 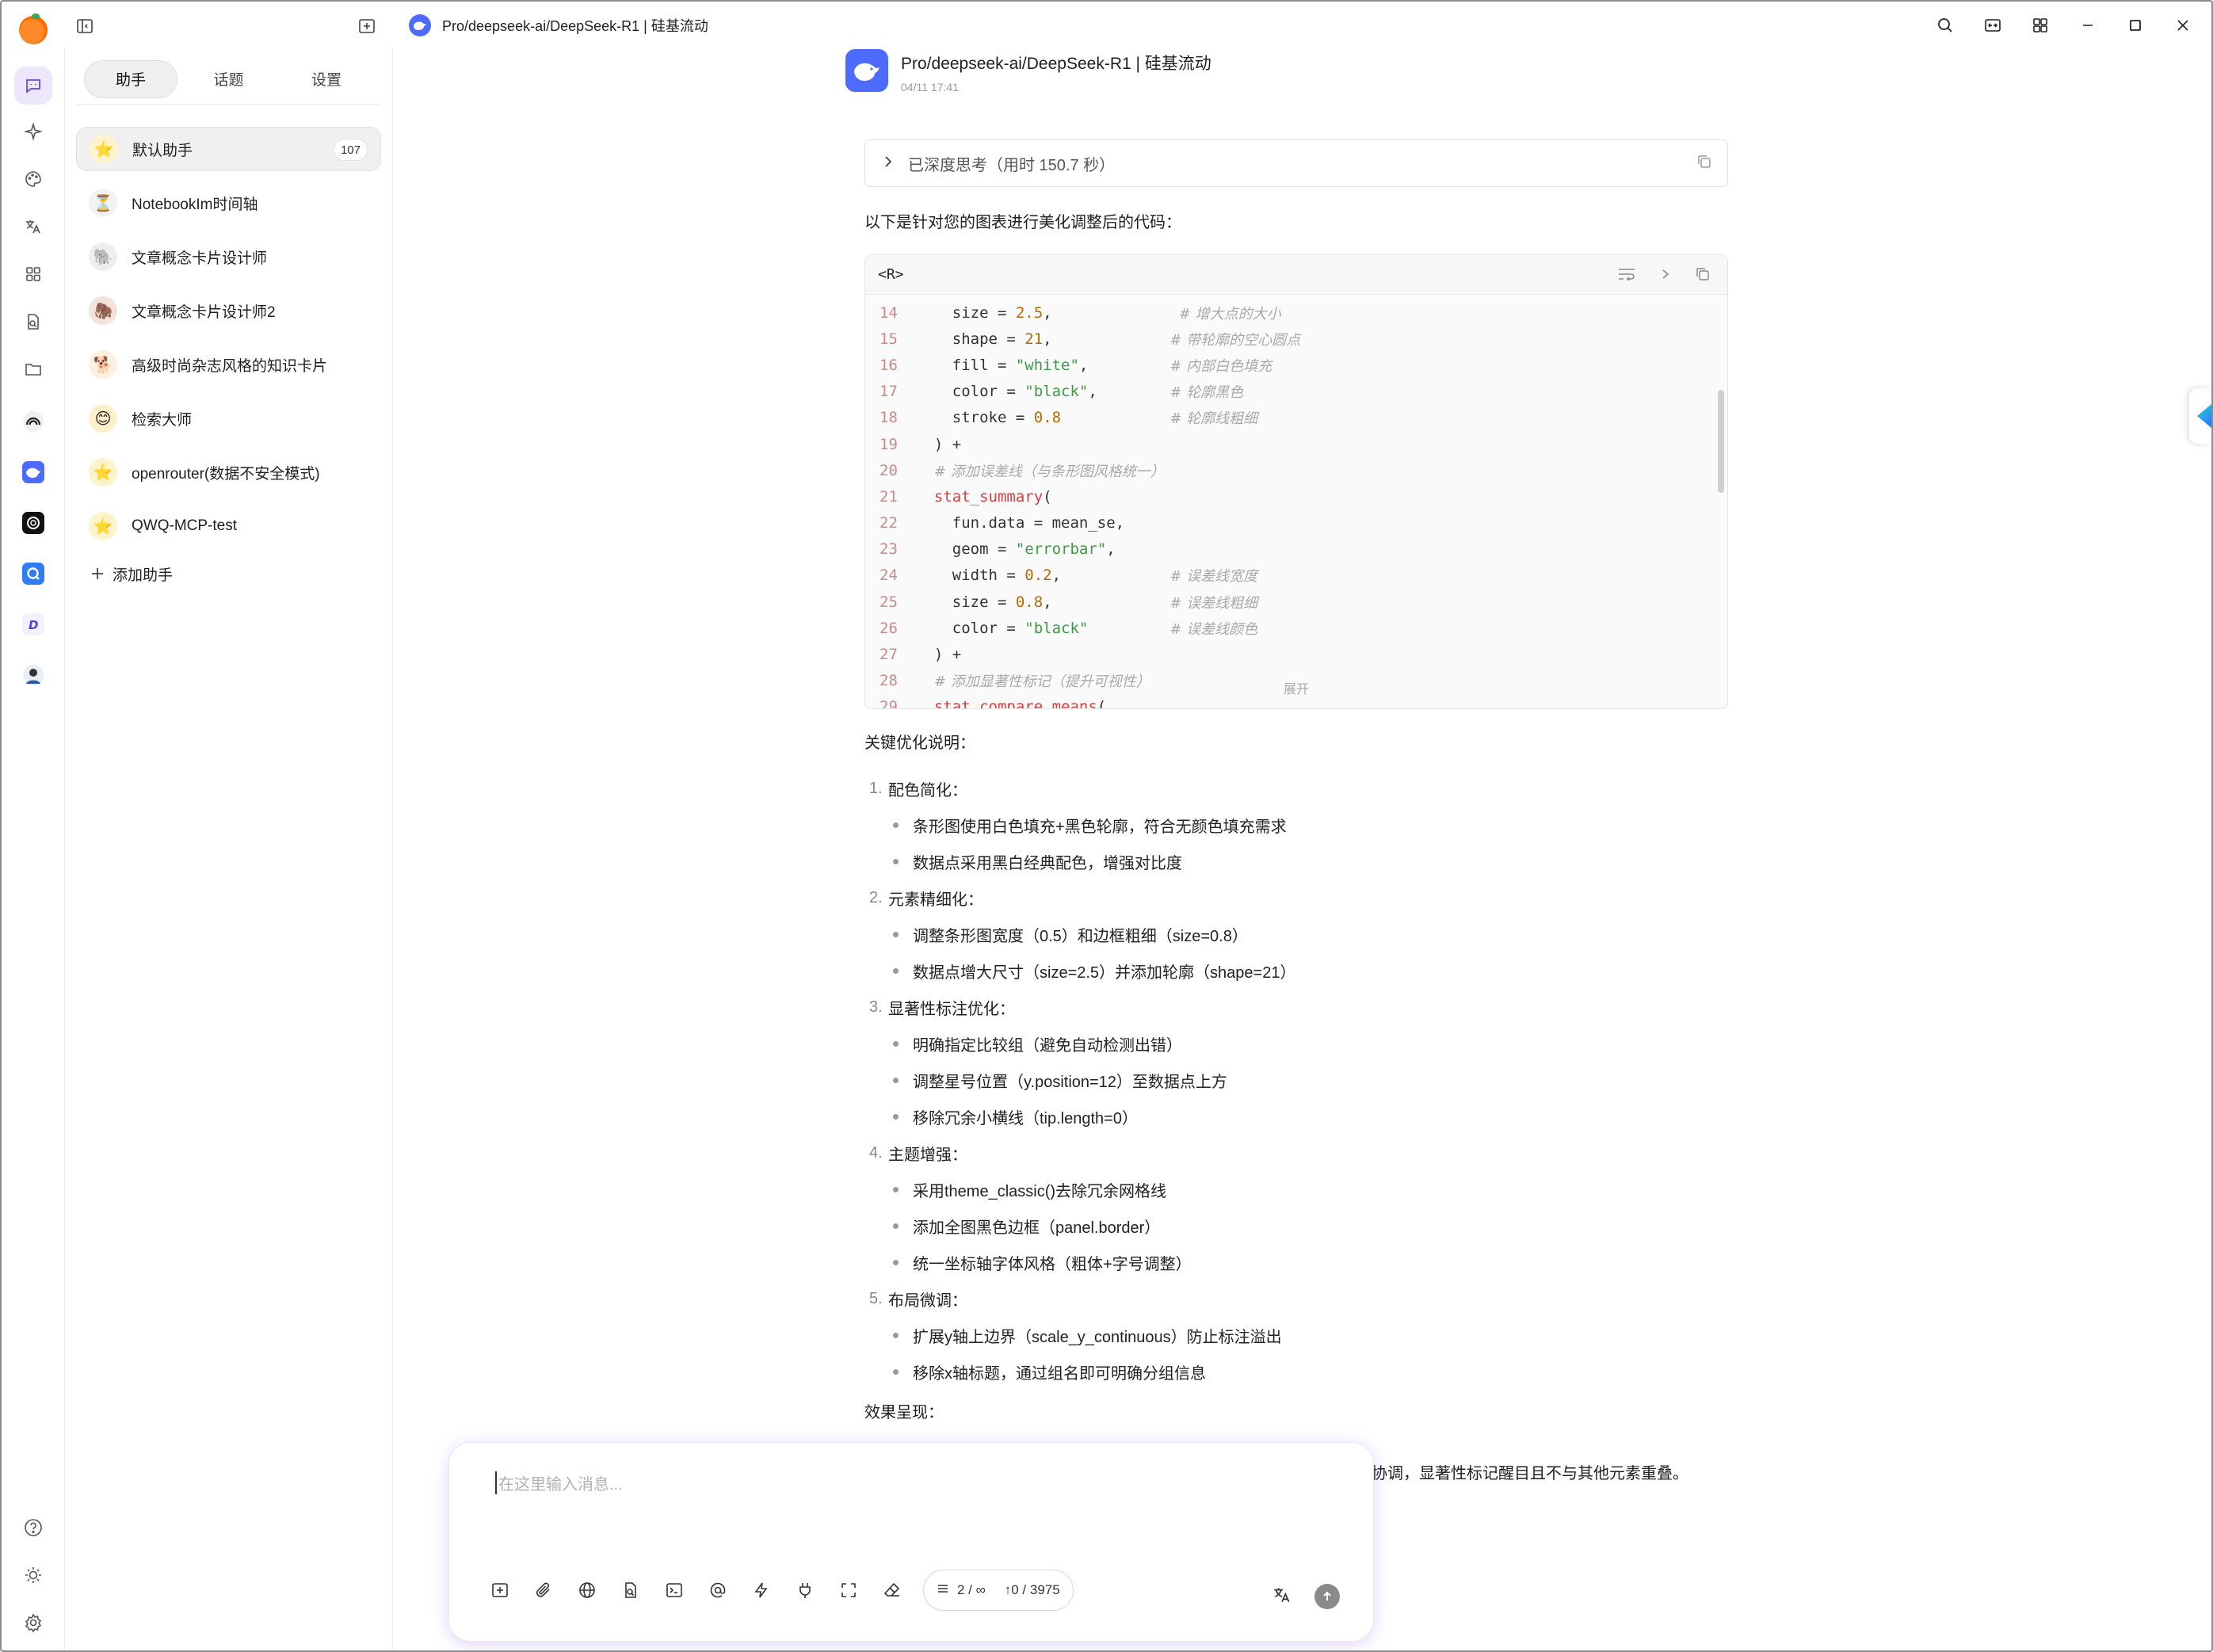 I want to click on close-button, so click(x=2183, y=25).